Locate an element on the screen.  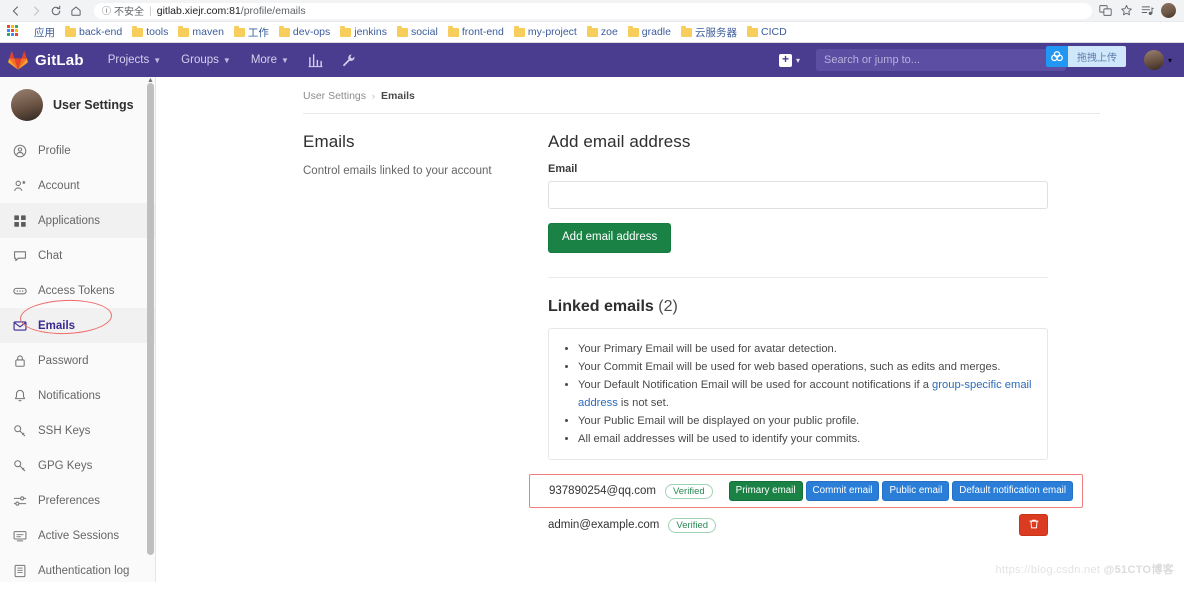
sidebar-item-label: Profile is located at coordinates (54, 150).